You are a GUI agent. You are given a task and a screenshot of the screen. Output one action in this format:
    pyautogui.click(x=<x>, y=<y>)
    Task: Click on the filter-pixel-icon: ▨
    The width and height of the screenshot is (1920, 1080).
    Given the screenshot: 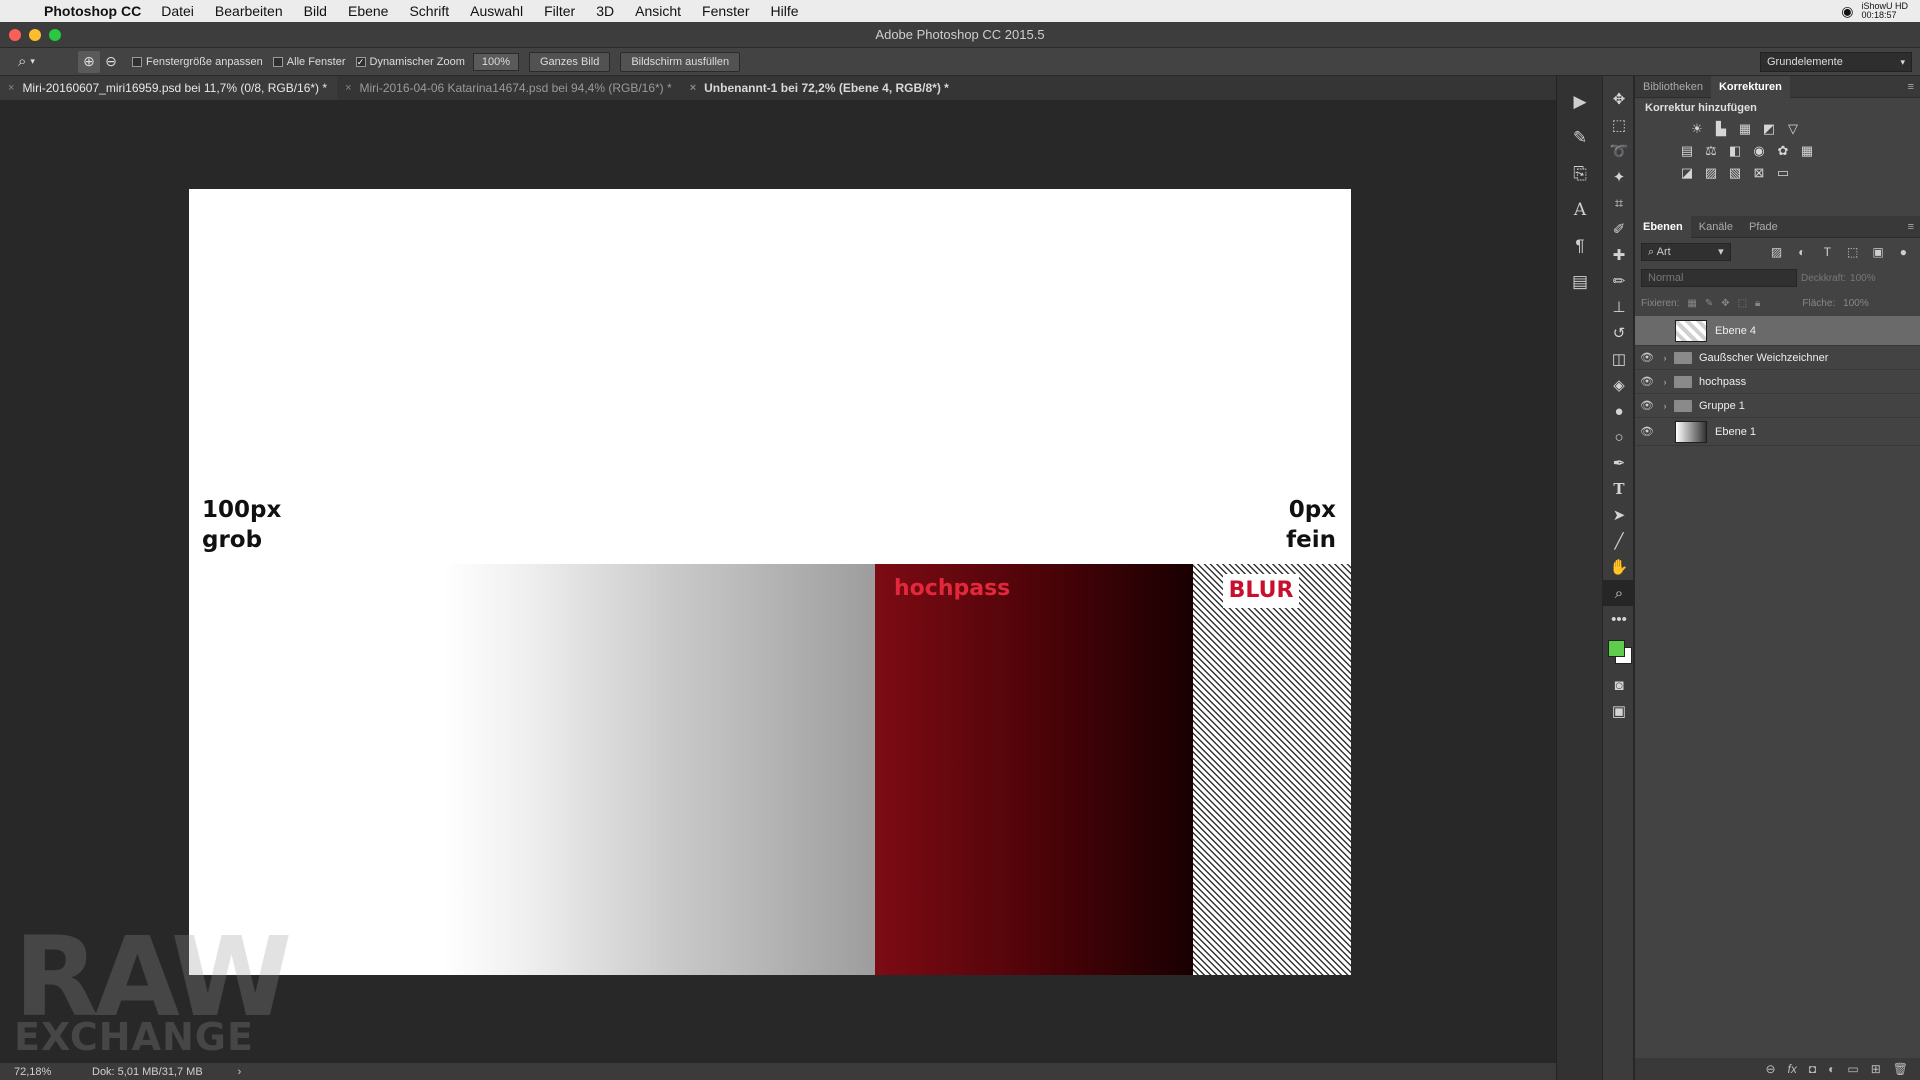 What is the action you would take?
    pyautogui.click(x=1776, y=252)
    